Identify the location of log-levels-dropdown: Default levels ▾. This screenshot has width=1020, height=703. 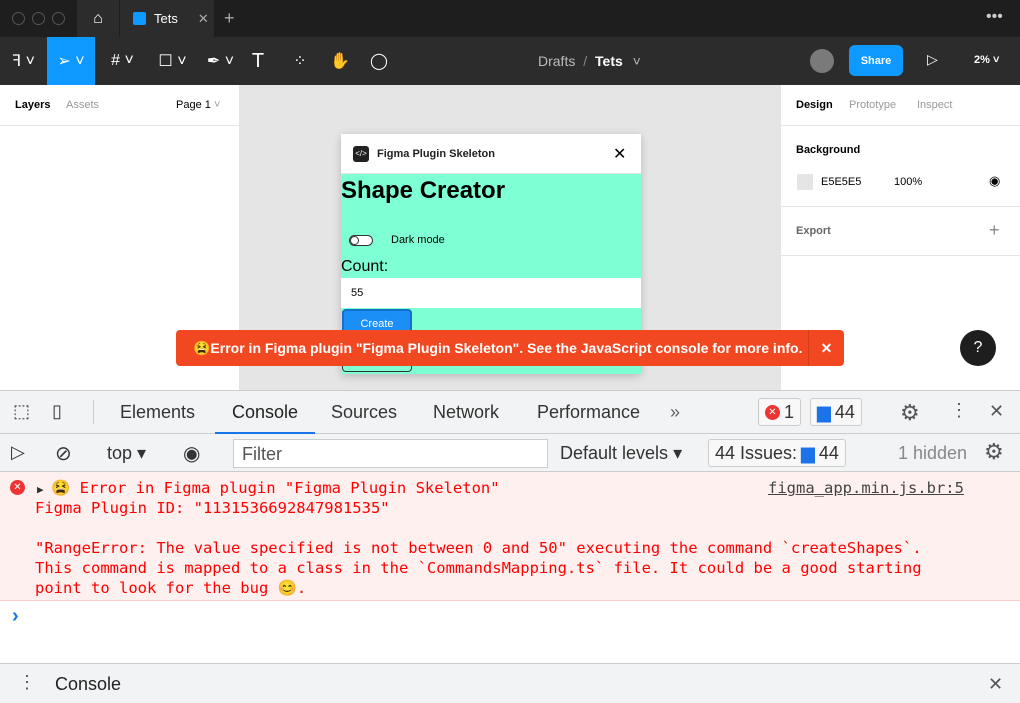
(621, 453).